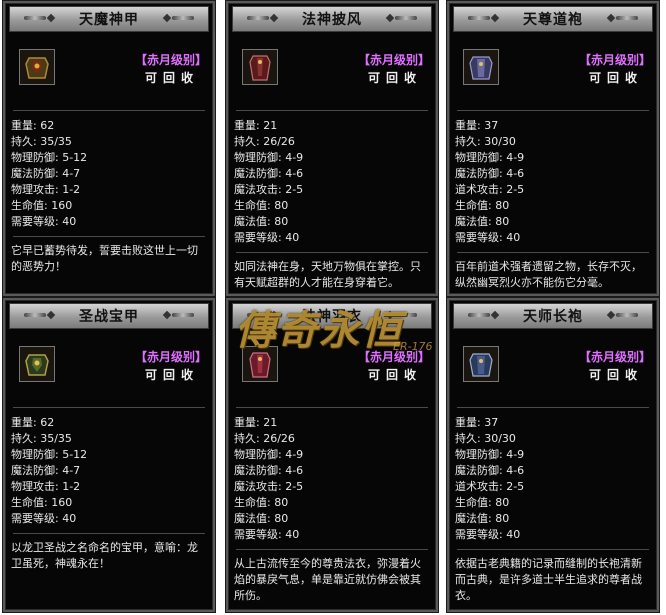  Describe the element at coordinates (269, 189) in the screenshot. I see `stat-line: 魔法攻击: 2-5` at that location.